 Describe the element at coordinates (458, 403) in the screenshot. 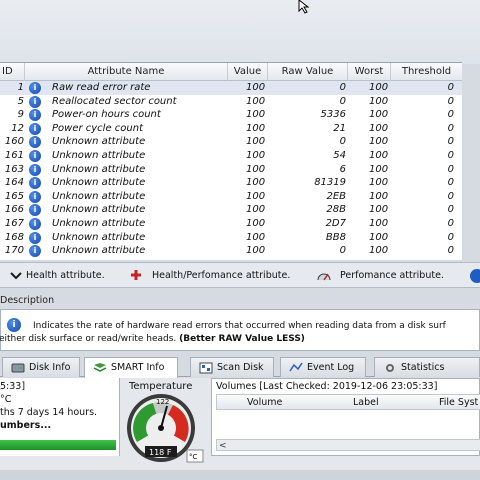

I see `column-header-file-system: File Syst` at that location.